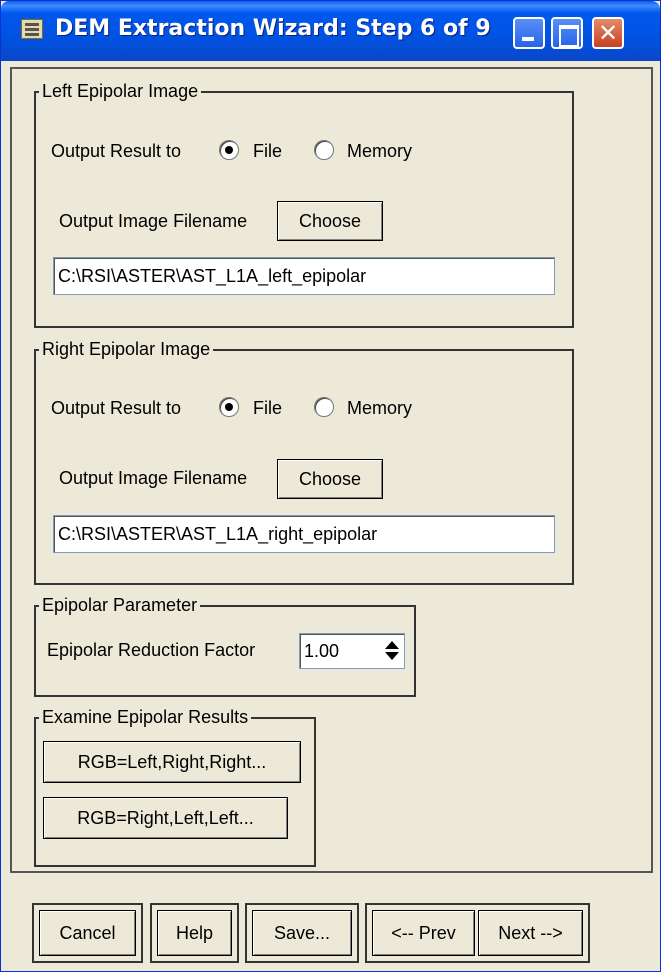  I want to click on left-file-radio, so click(229, 150).